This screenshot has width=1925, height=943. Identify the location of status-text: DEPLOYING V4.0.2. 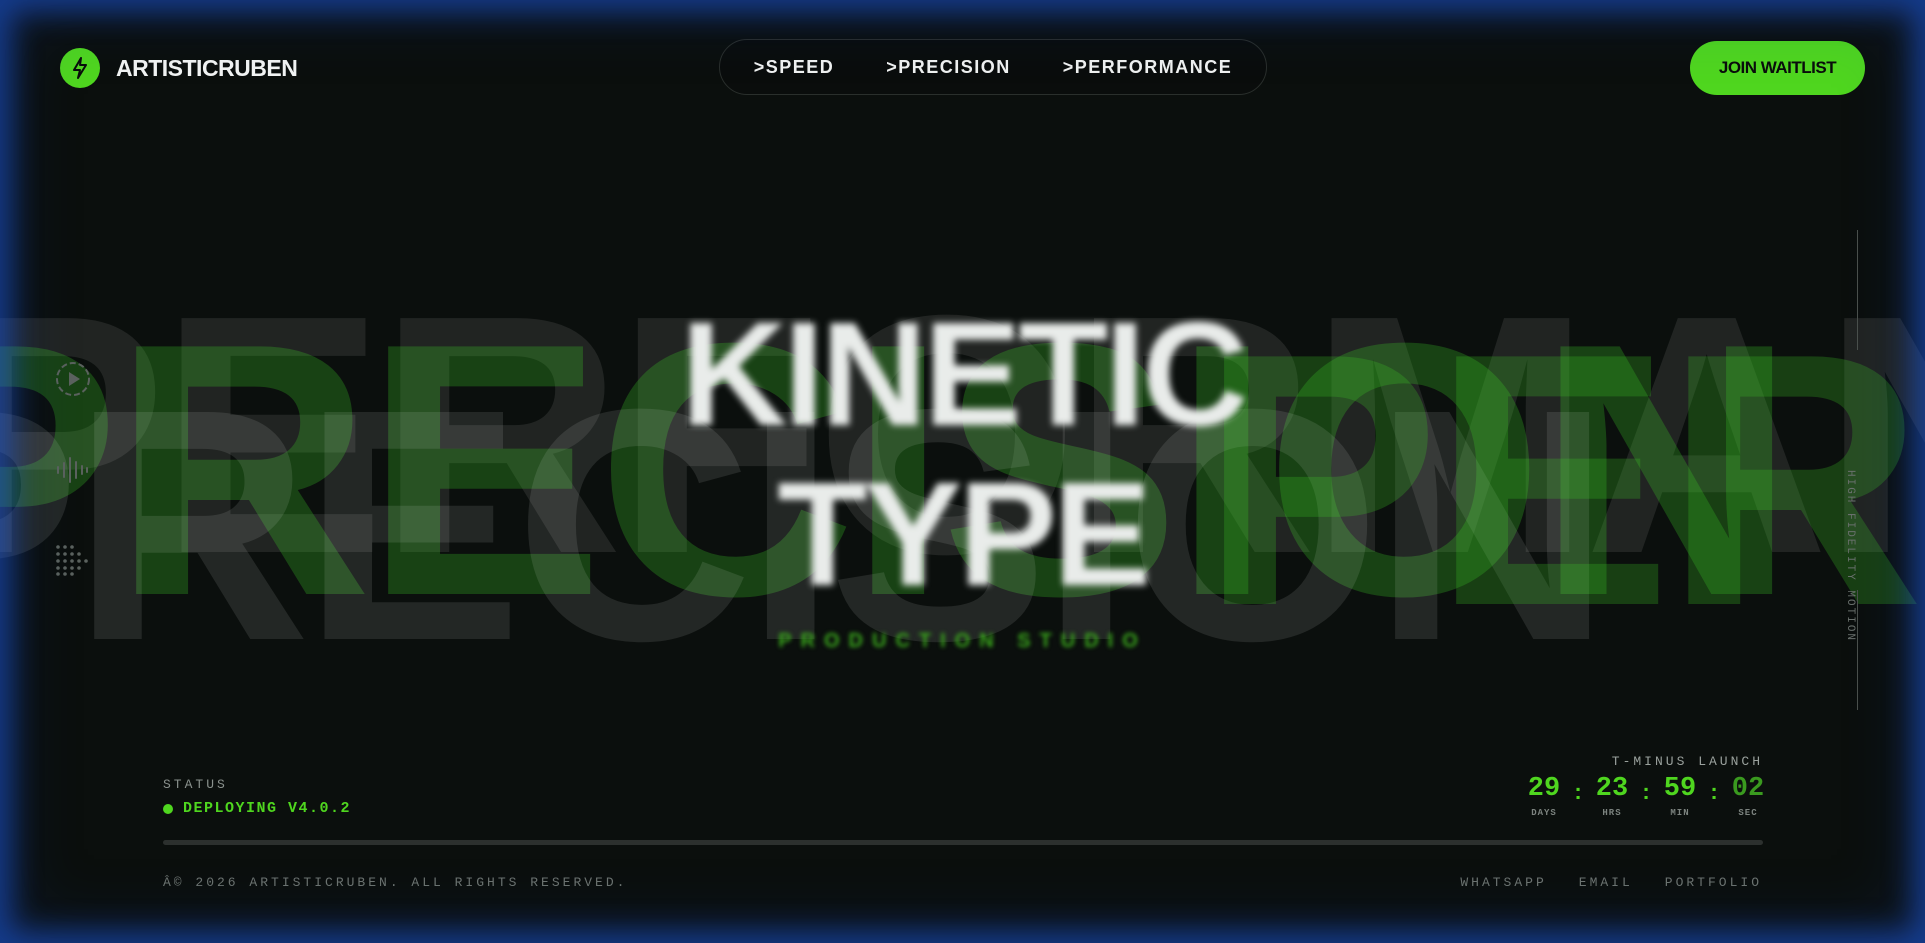
(267, 808).